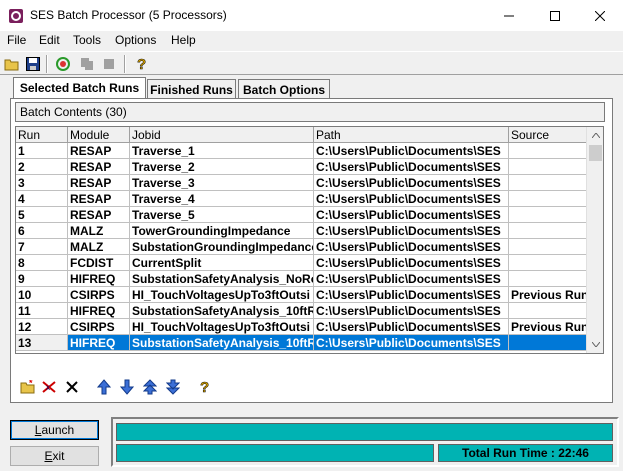 The height and width of the screenshot is (471, 623). Describe the element at coordinates (42, 167) in the screenshot. I see `cell-run: 2` at that location.